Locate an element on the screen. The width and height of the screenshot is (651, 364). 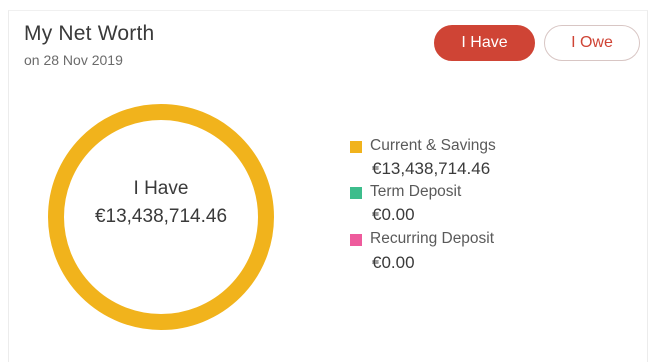
legend-value-term-deposit: €0.00 is located at coordinates (393, 214).